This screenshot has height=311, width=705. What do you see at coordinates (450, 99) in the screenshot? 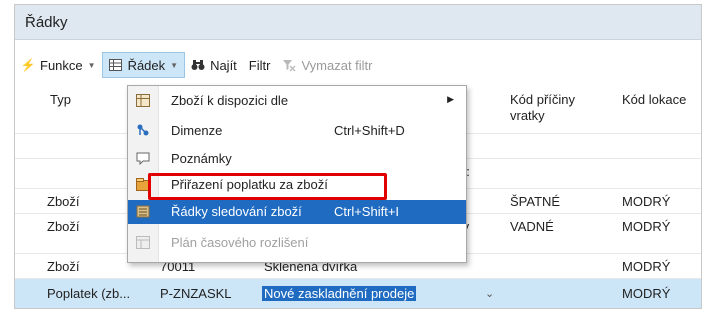
I see `submenu-arrow-icon: ▶` at bounding box center [450, 99].